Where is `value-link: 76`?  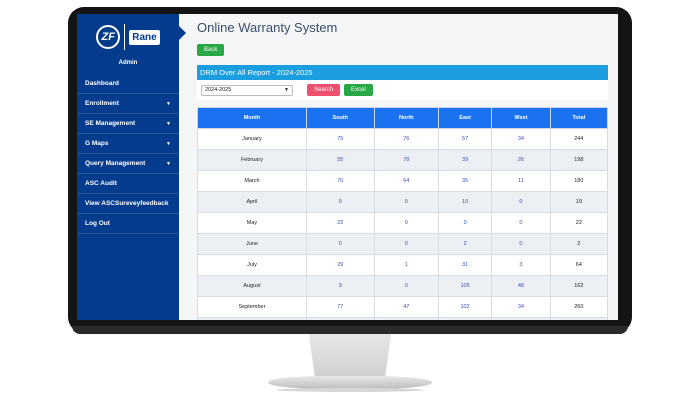
value-link: 76 is located at coordinates (406, 139).